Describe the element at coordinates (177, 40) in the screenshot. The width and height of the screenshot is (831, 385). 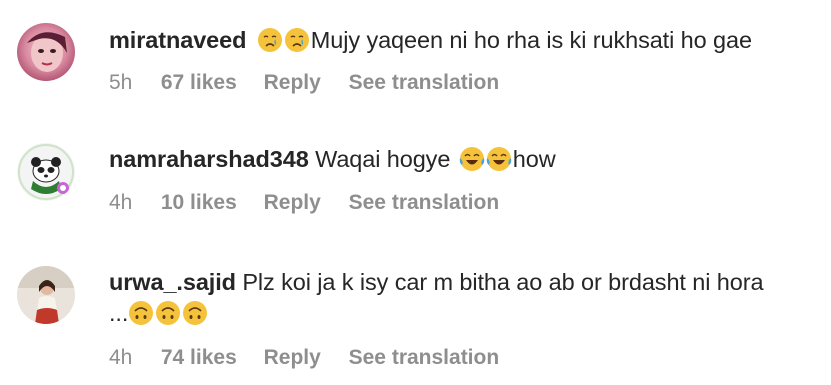
I see `comment-username: miratnaveed` at that location.